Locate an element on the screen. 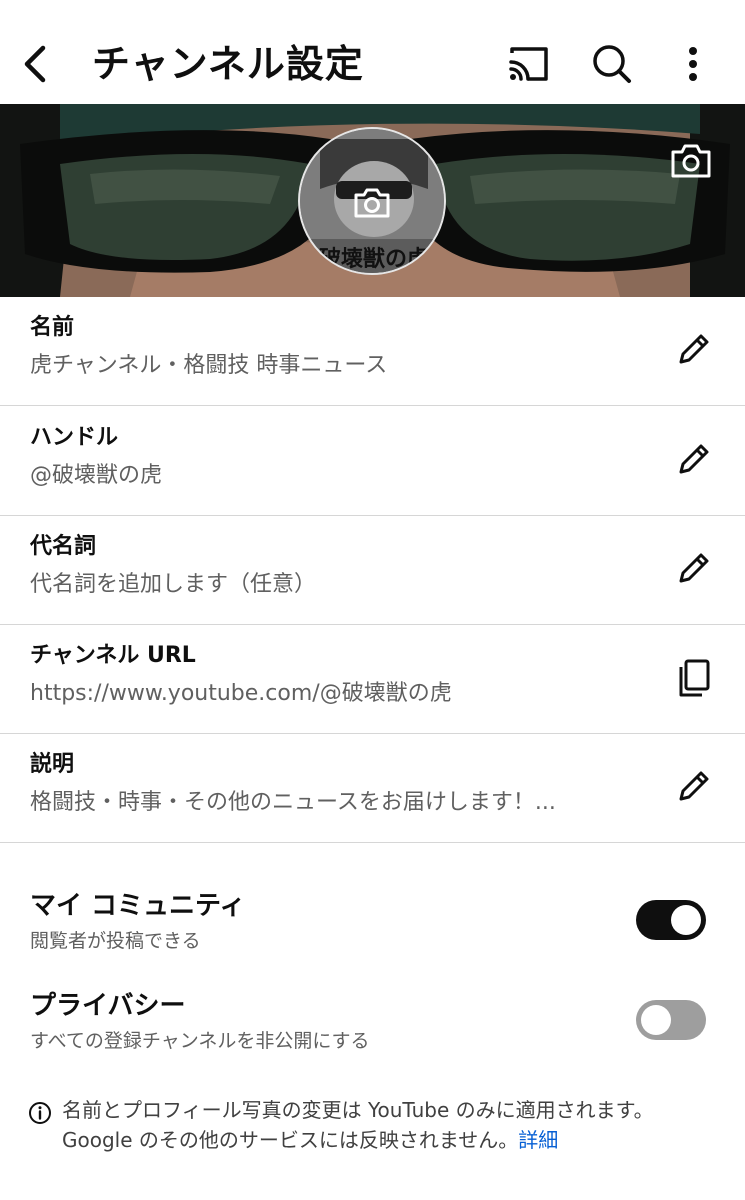 The image size is (745, 1200). search-icon is located at coordinates (612, 64).